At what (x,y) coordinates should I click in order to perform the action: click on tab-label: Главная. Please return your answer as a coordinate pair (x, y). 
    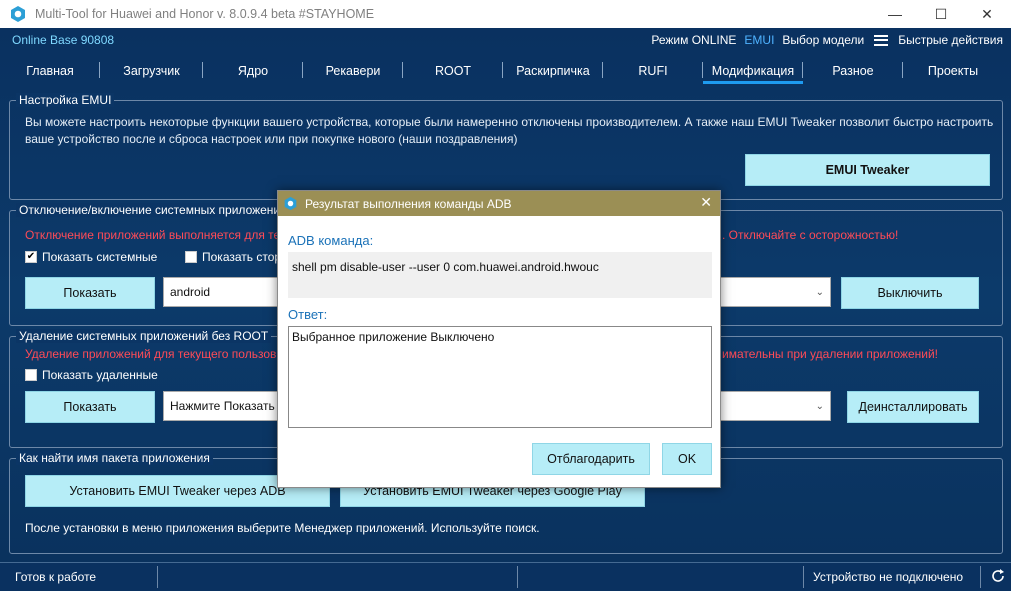
    Looking at the image, I should click on (50, 71).